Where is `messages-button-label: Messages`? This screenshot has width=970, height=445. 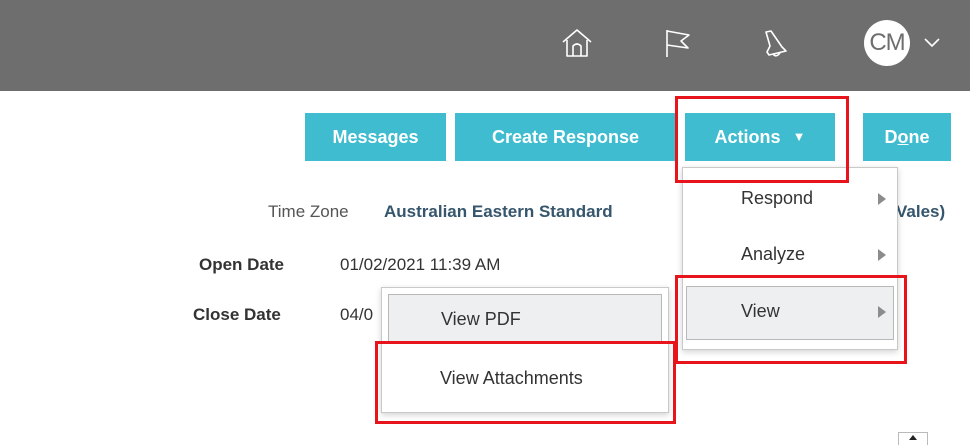 messages-button-label: Messages is located at coordinates (375, 136).